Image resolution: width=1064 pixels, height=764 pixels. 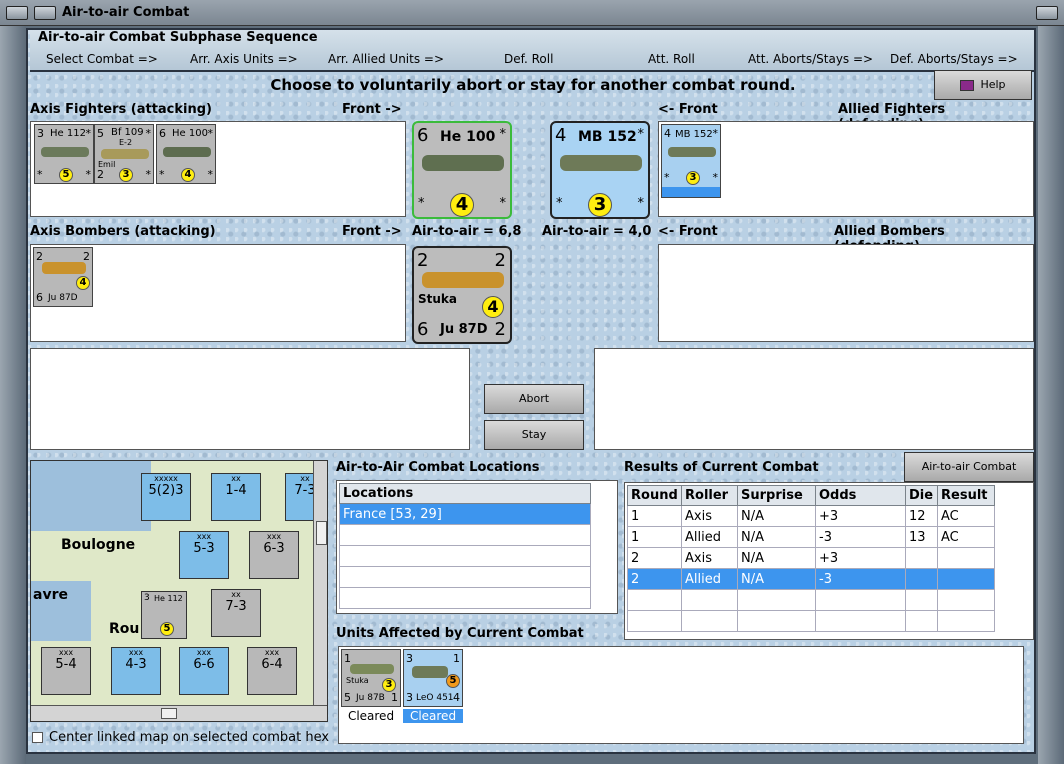 I want to click on axis-fighter-counter: 5 Bf 109 E-2 * Emil 2 3 *, so click(x=124, y=154).